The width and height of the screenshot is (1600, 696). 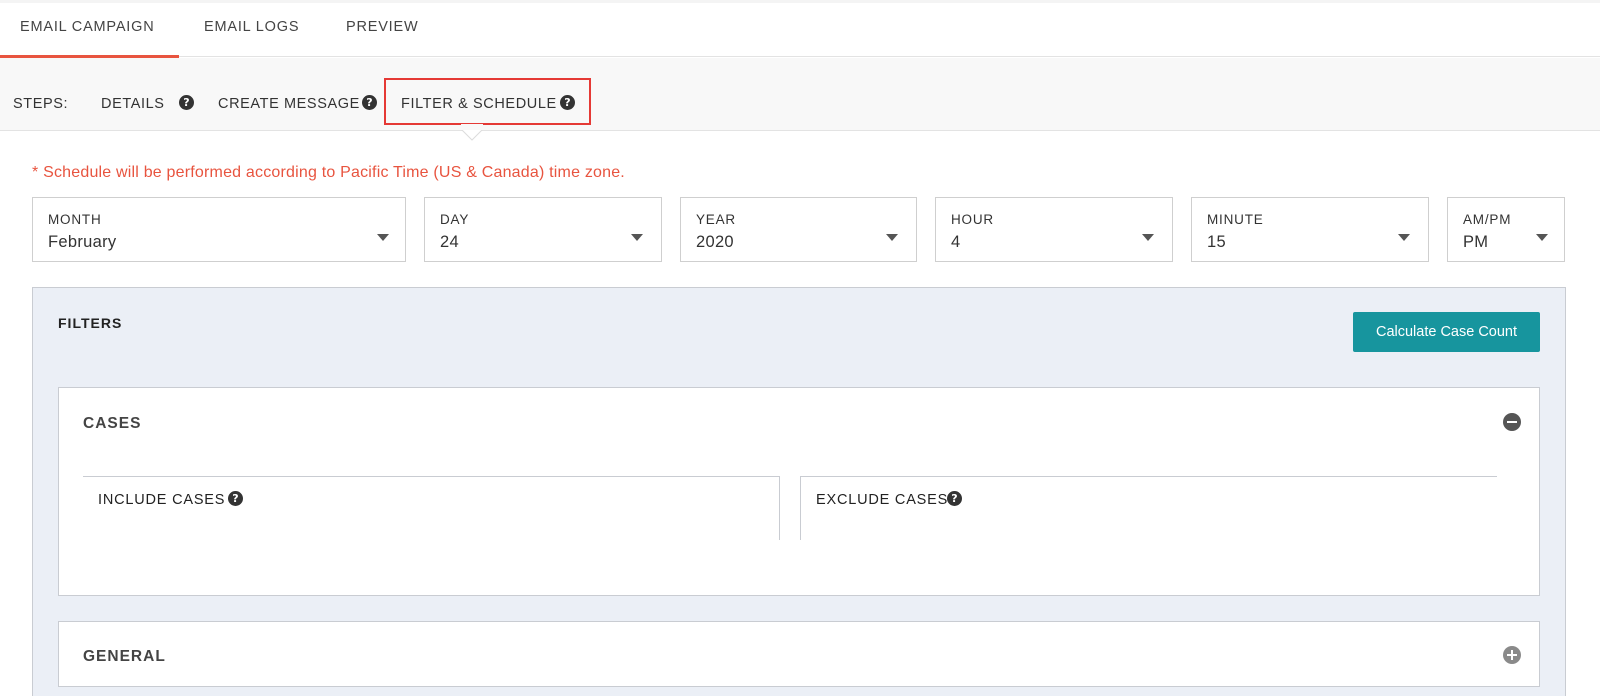 I want to click on cases-title: CASES, so click(x=112, y=423).